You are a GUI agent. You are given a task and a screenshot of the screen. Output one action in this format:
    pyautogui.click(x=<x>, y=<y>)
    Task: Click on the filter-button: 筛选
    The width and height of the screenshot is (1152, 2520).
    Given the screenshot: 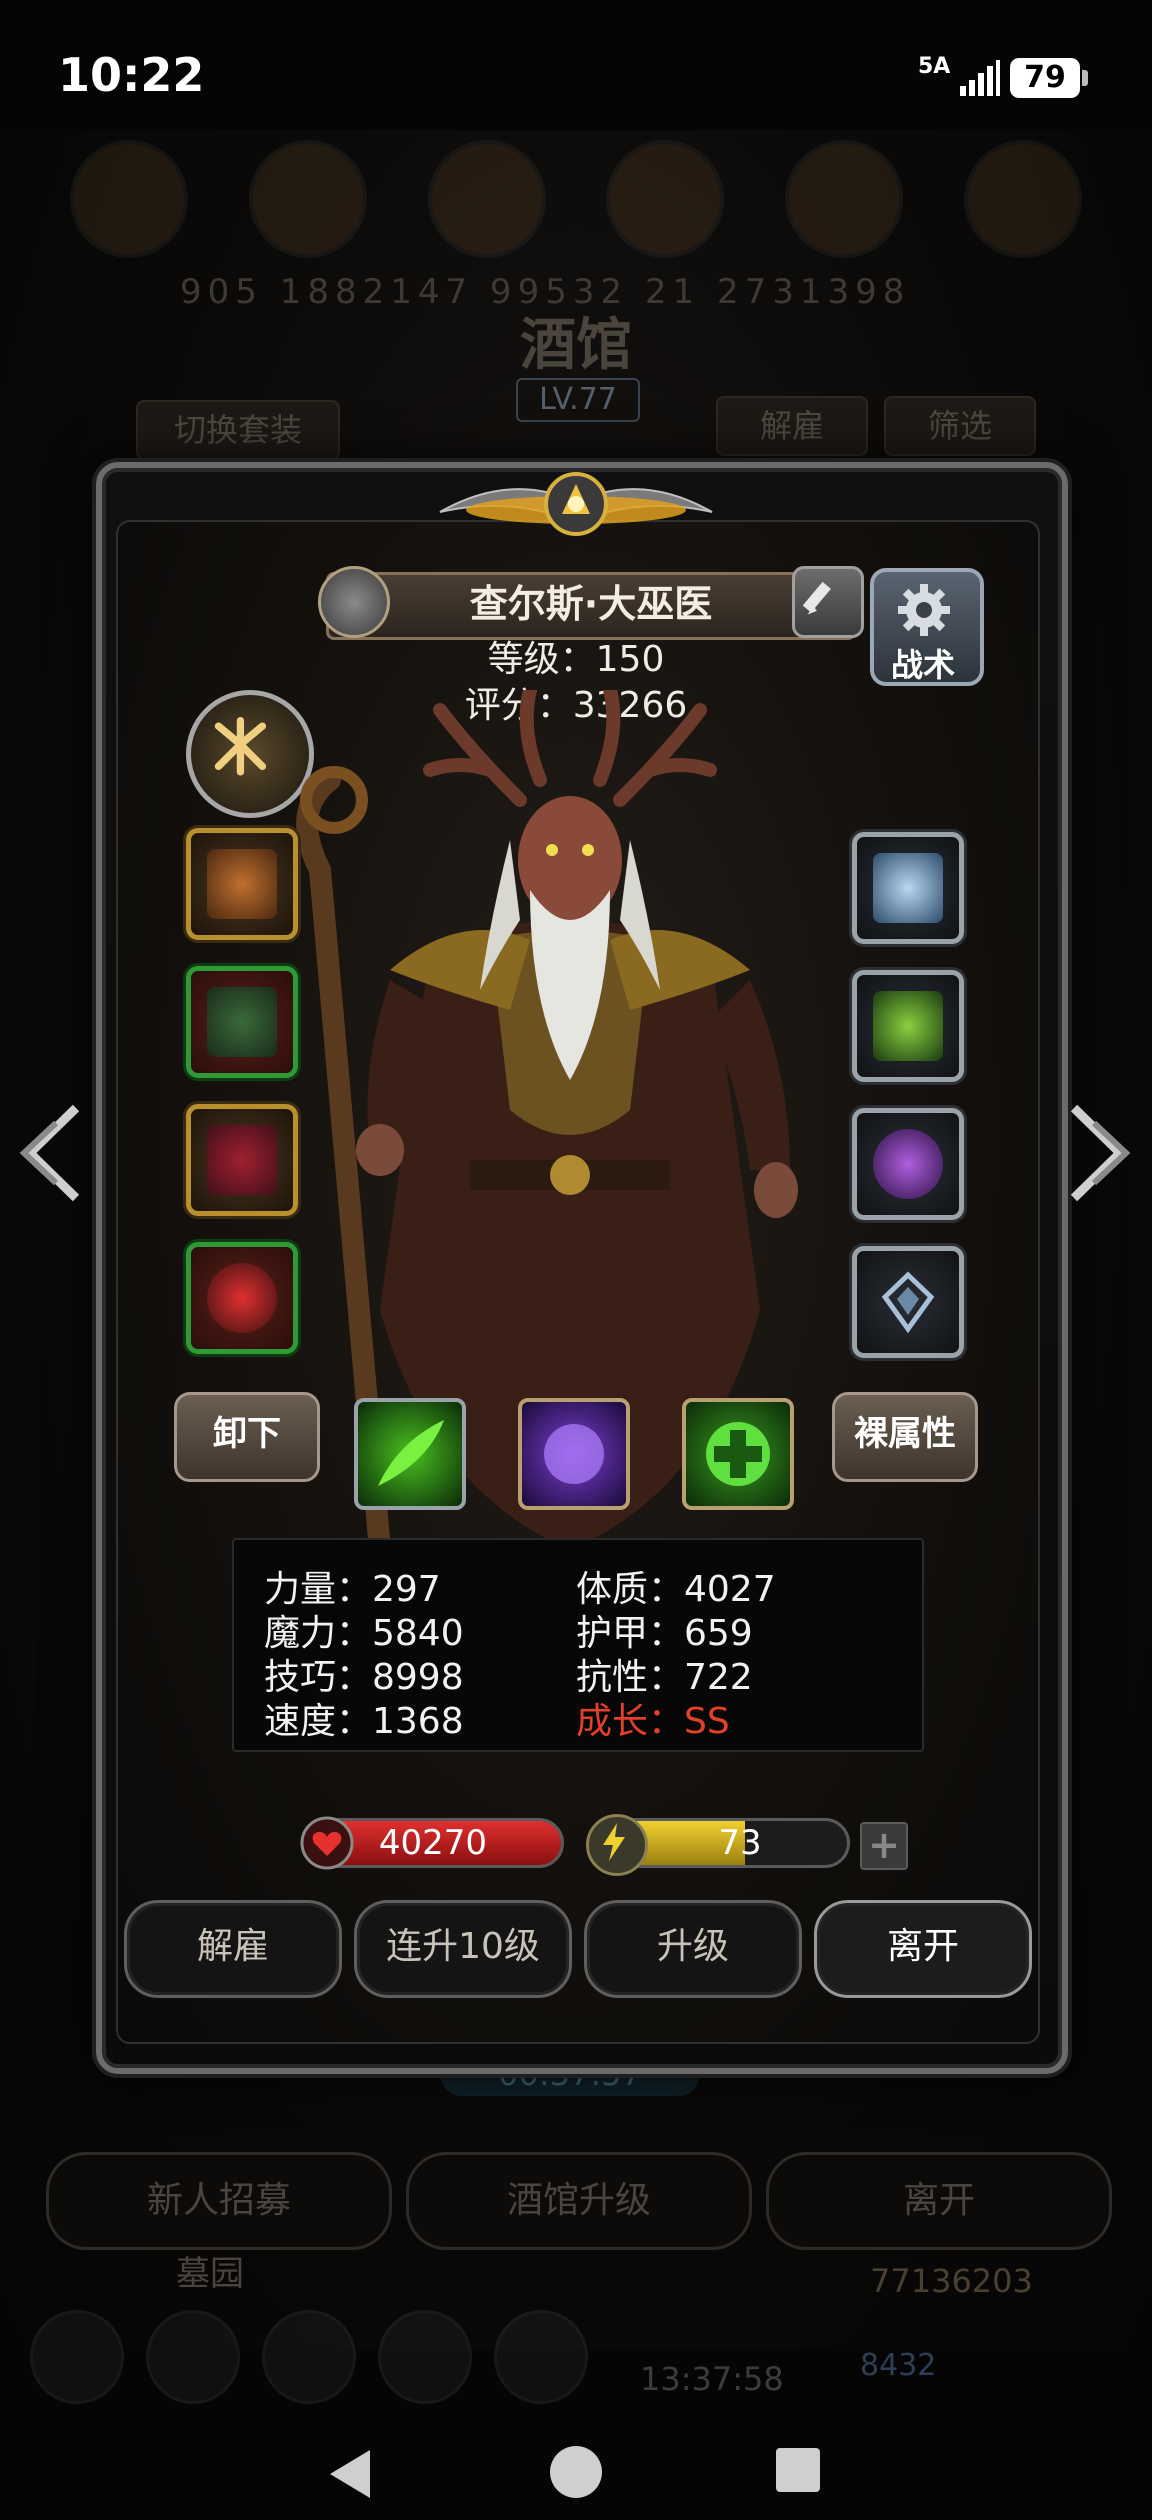 What is the action you would take?
    pyautogui.click(x=960, y=426)
    